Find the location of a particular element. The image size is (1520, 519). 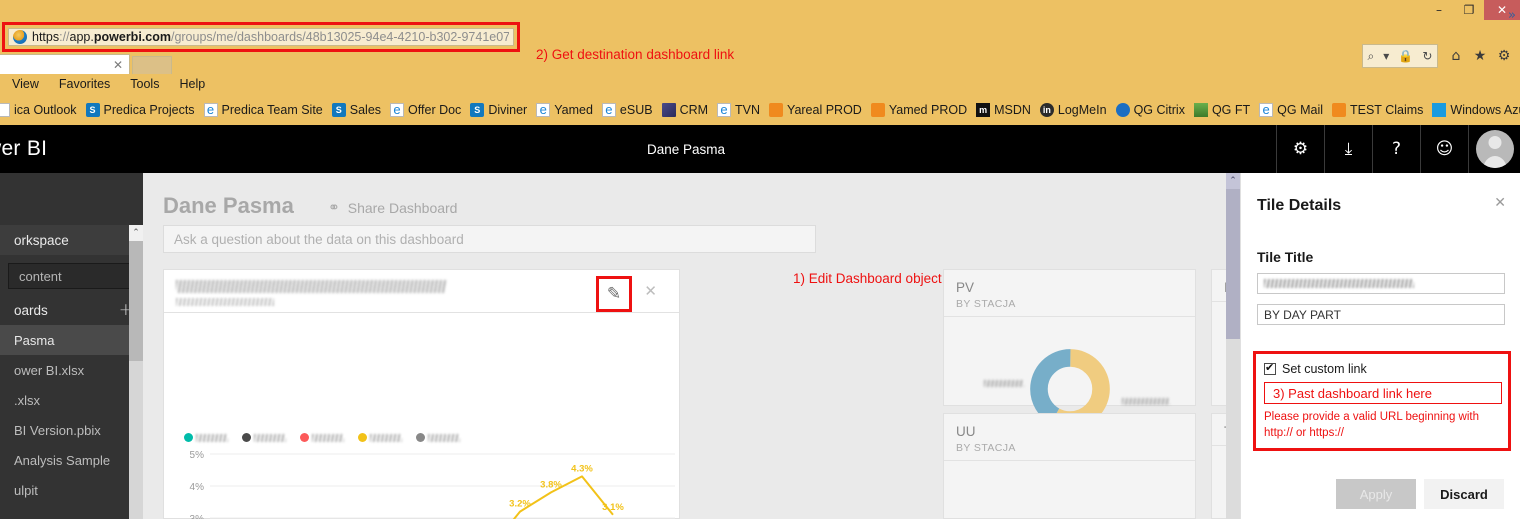

sidebar-dashboards-header: oards + is located at coordinates (71, 310).